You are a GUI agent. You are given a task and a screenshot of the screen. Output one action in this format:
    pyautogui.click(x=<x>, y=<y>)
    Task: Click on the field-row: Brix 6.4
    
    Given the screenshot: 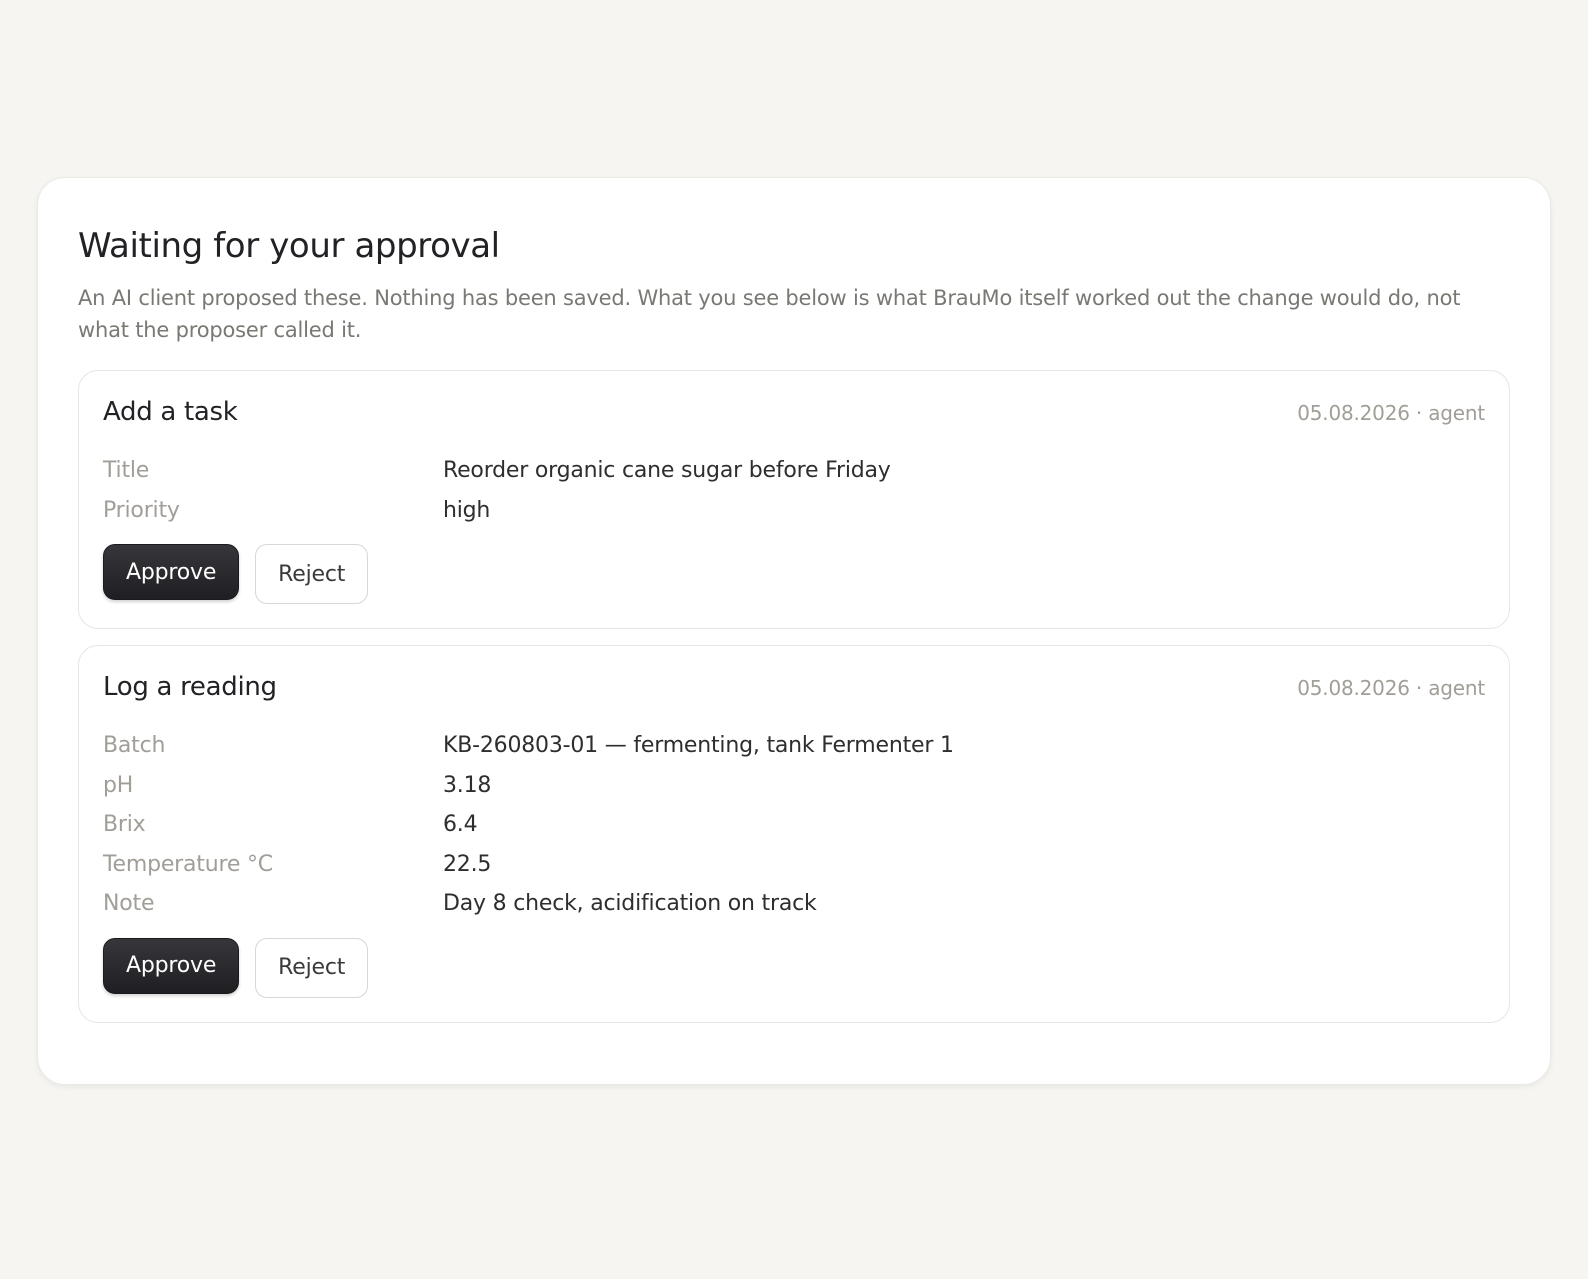 What is the action you would take?
    pyautogui.click(x=794, y=825)
    